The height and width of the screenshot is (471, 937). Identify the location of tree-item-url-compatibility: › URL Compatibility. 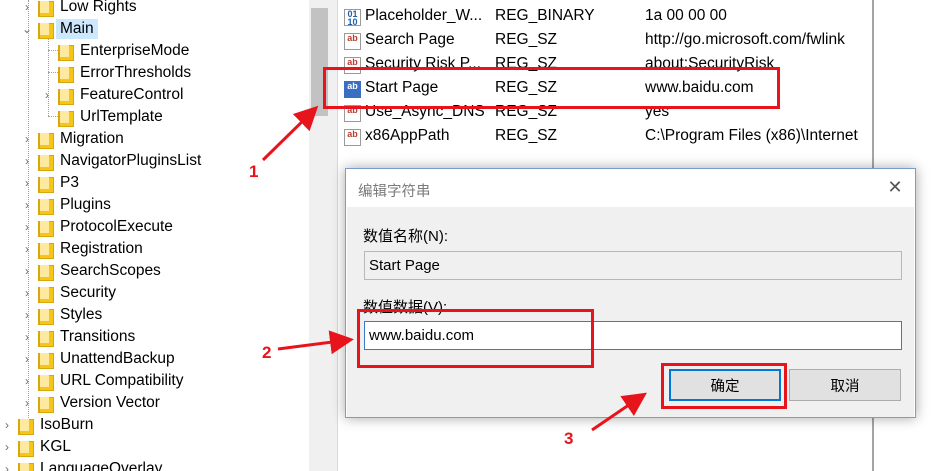
(101, 381).